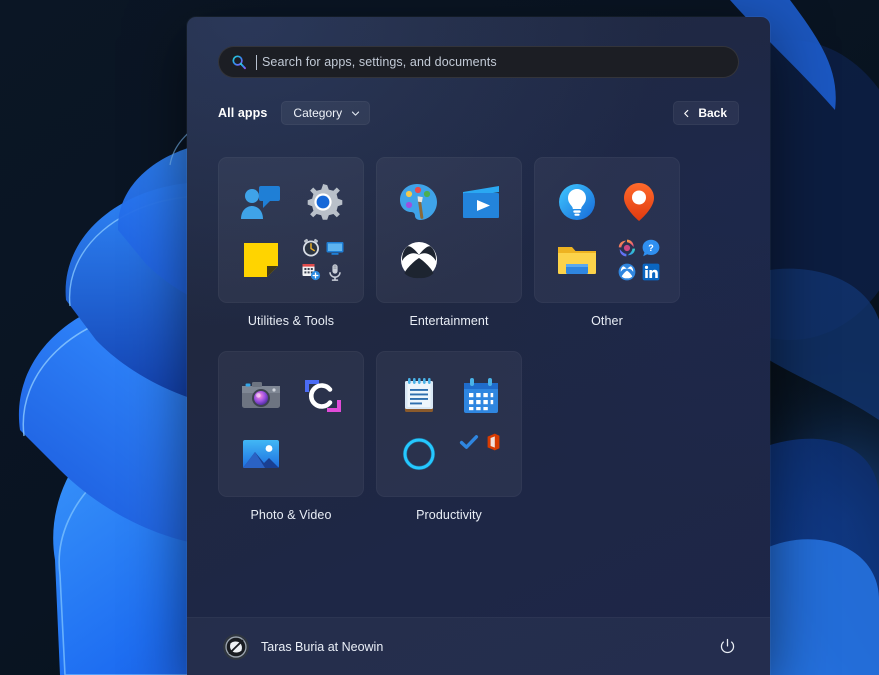 The height and width of the screenshot is (675, 879). Describe the element at coordinates (651, 272) in the screenshot. I see `linkedin-icon` at that location.